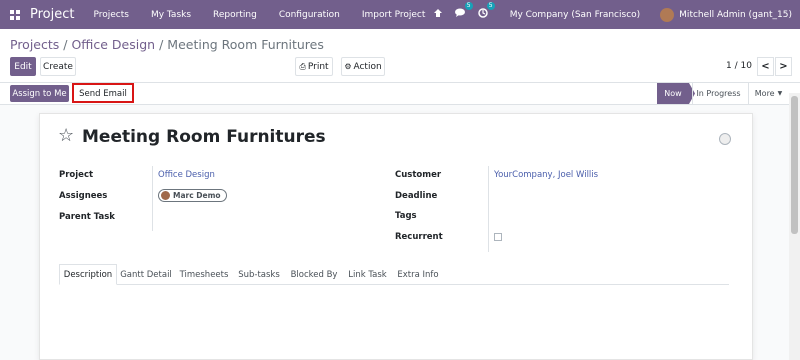  I want to click on pager-previous-button: <, so click(765, 66).